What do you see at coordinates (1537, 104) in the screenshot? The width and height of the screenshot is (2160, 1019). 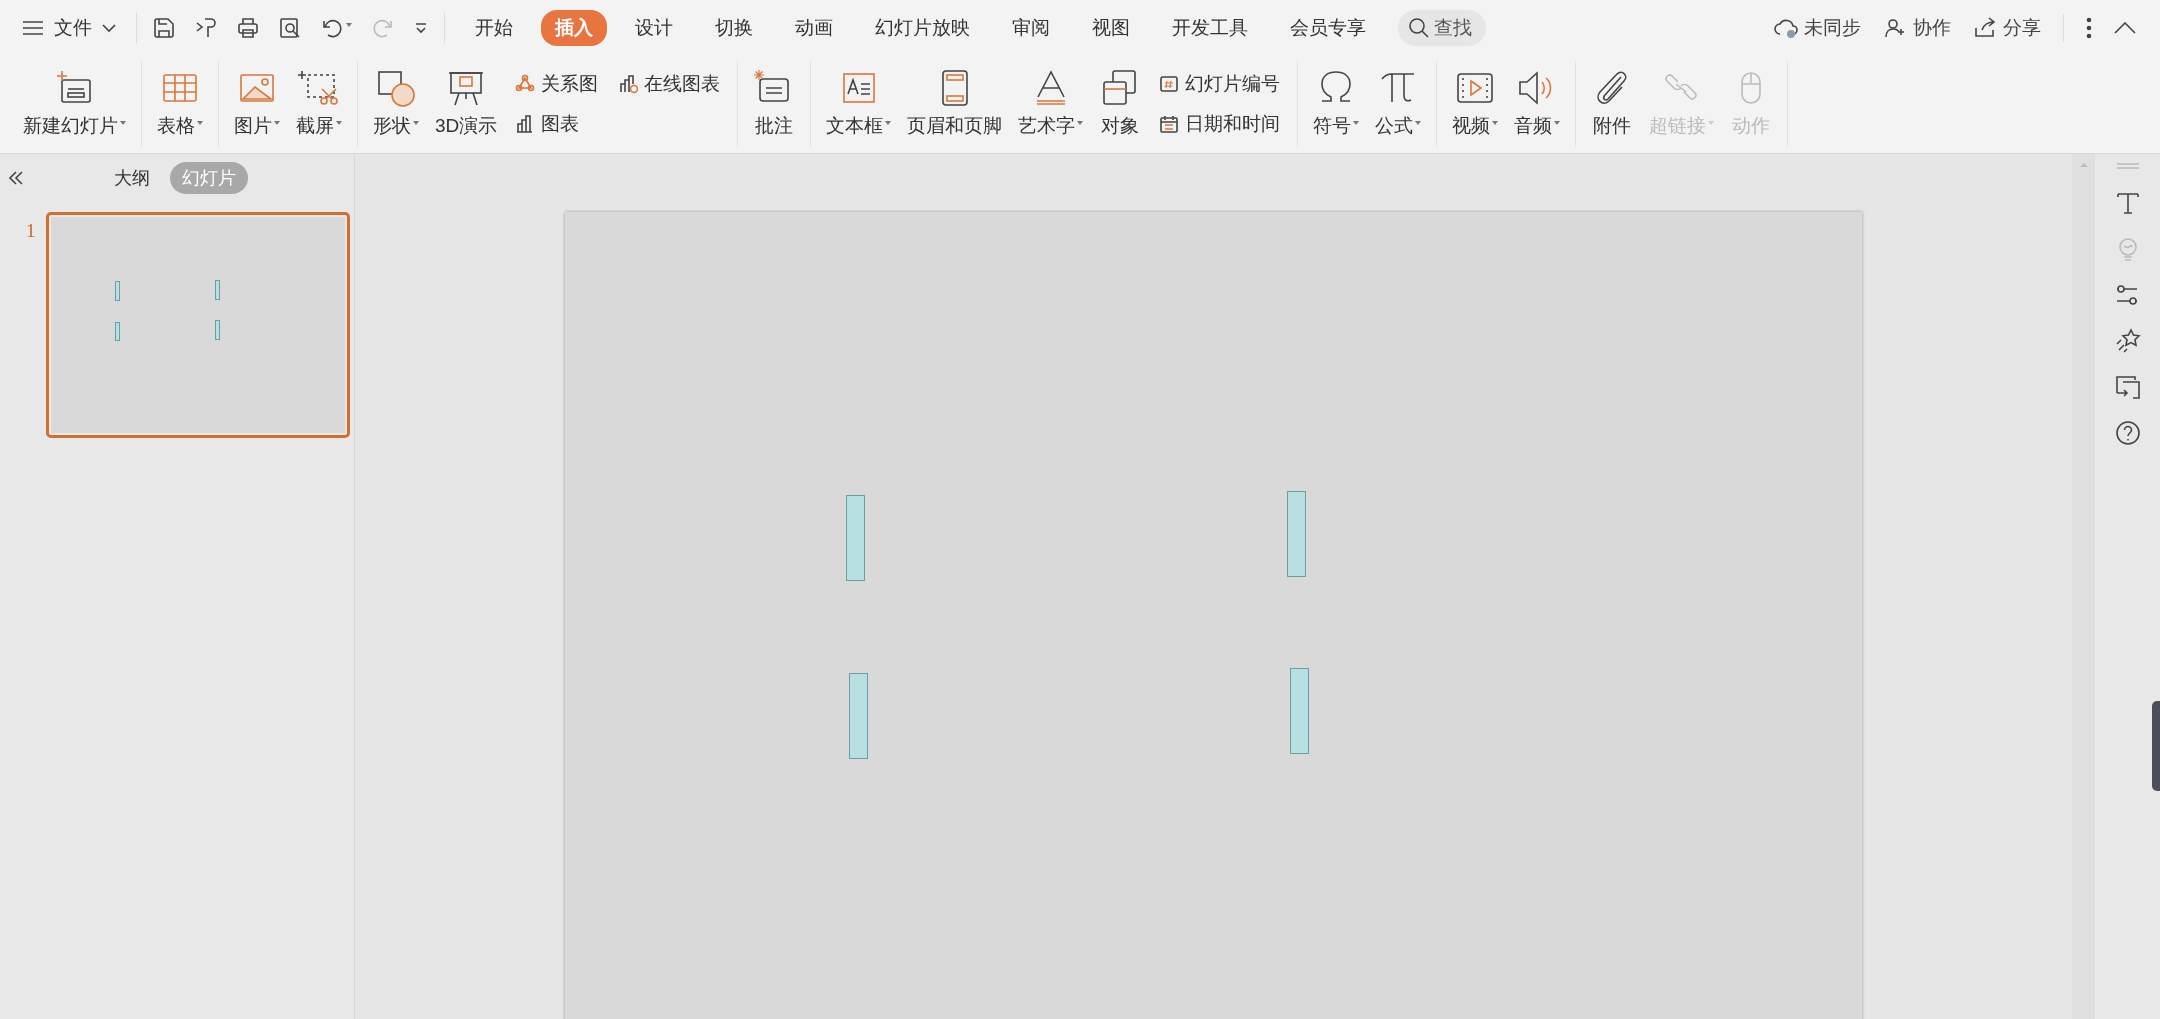 I see `ribbon-button: 音频` at bounding box center [1537, 104].